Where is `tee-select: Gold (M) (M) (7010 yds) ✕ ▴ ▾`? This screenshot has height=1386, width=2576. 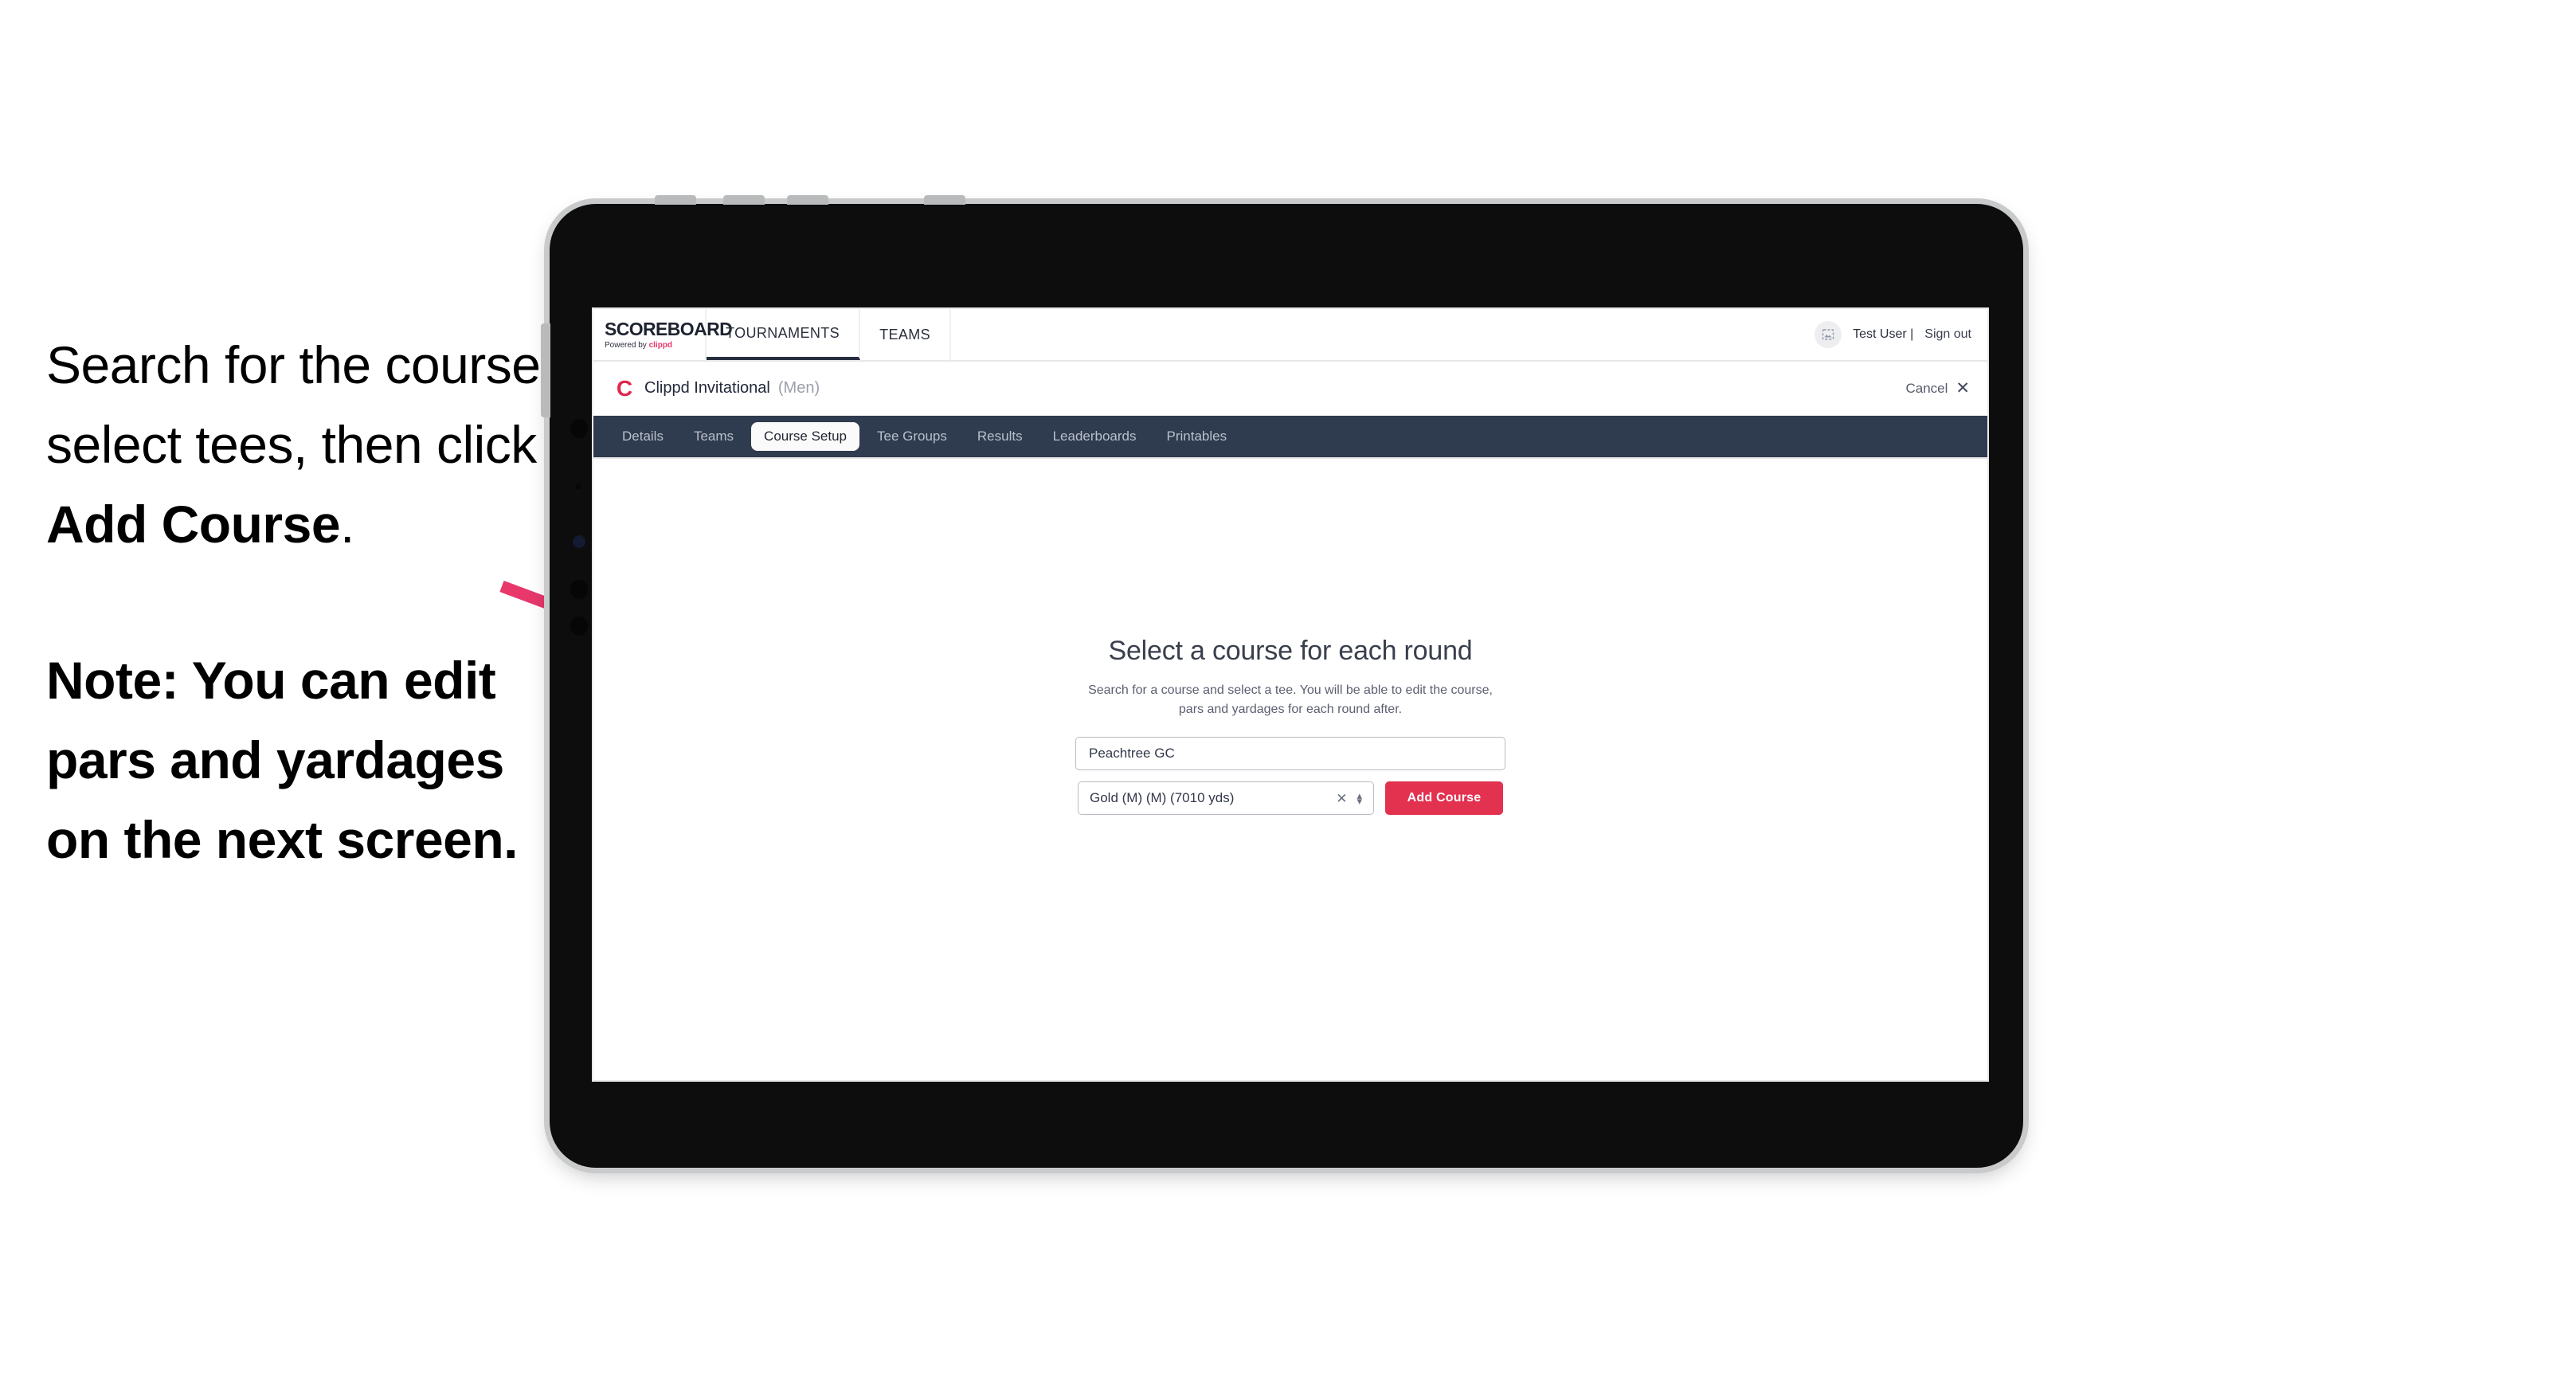 tee-select: Gold (M) (M) (7010 yds) ✕ ▴ ▾ is located at coordinates (1226, 798).